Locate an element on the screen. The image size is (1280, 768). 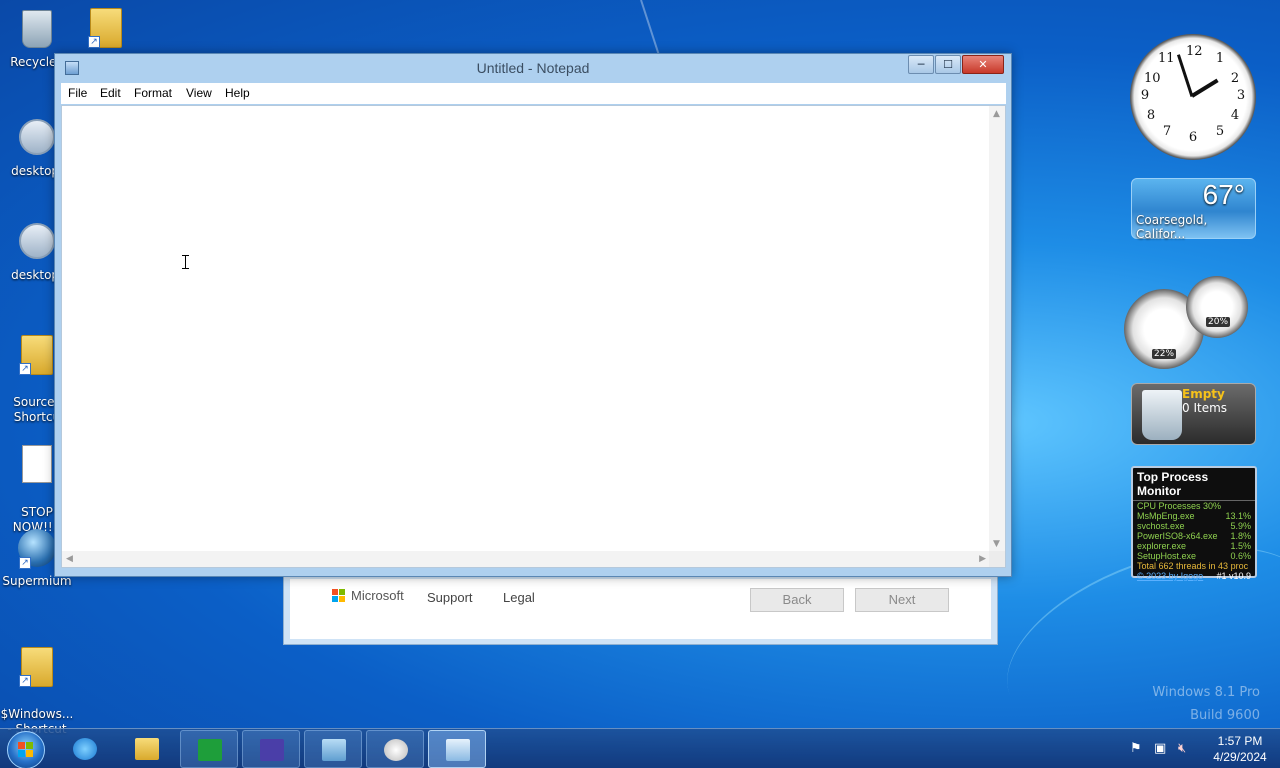
watermark-edition: Windows 8.1 Pro is located at coordinates (1206, 692).